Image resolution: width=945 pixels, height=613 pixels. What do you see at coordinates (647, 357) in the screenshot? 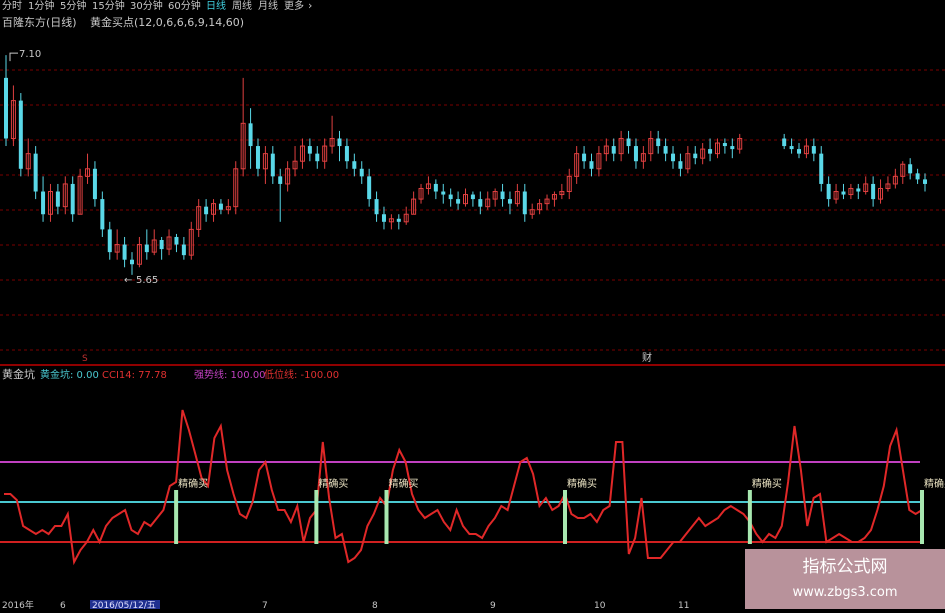
I see `event-marker-cai: 财` at bounding box center [647, 357].